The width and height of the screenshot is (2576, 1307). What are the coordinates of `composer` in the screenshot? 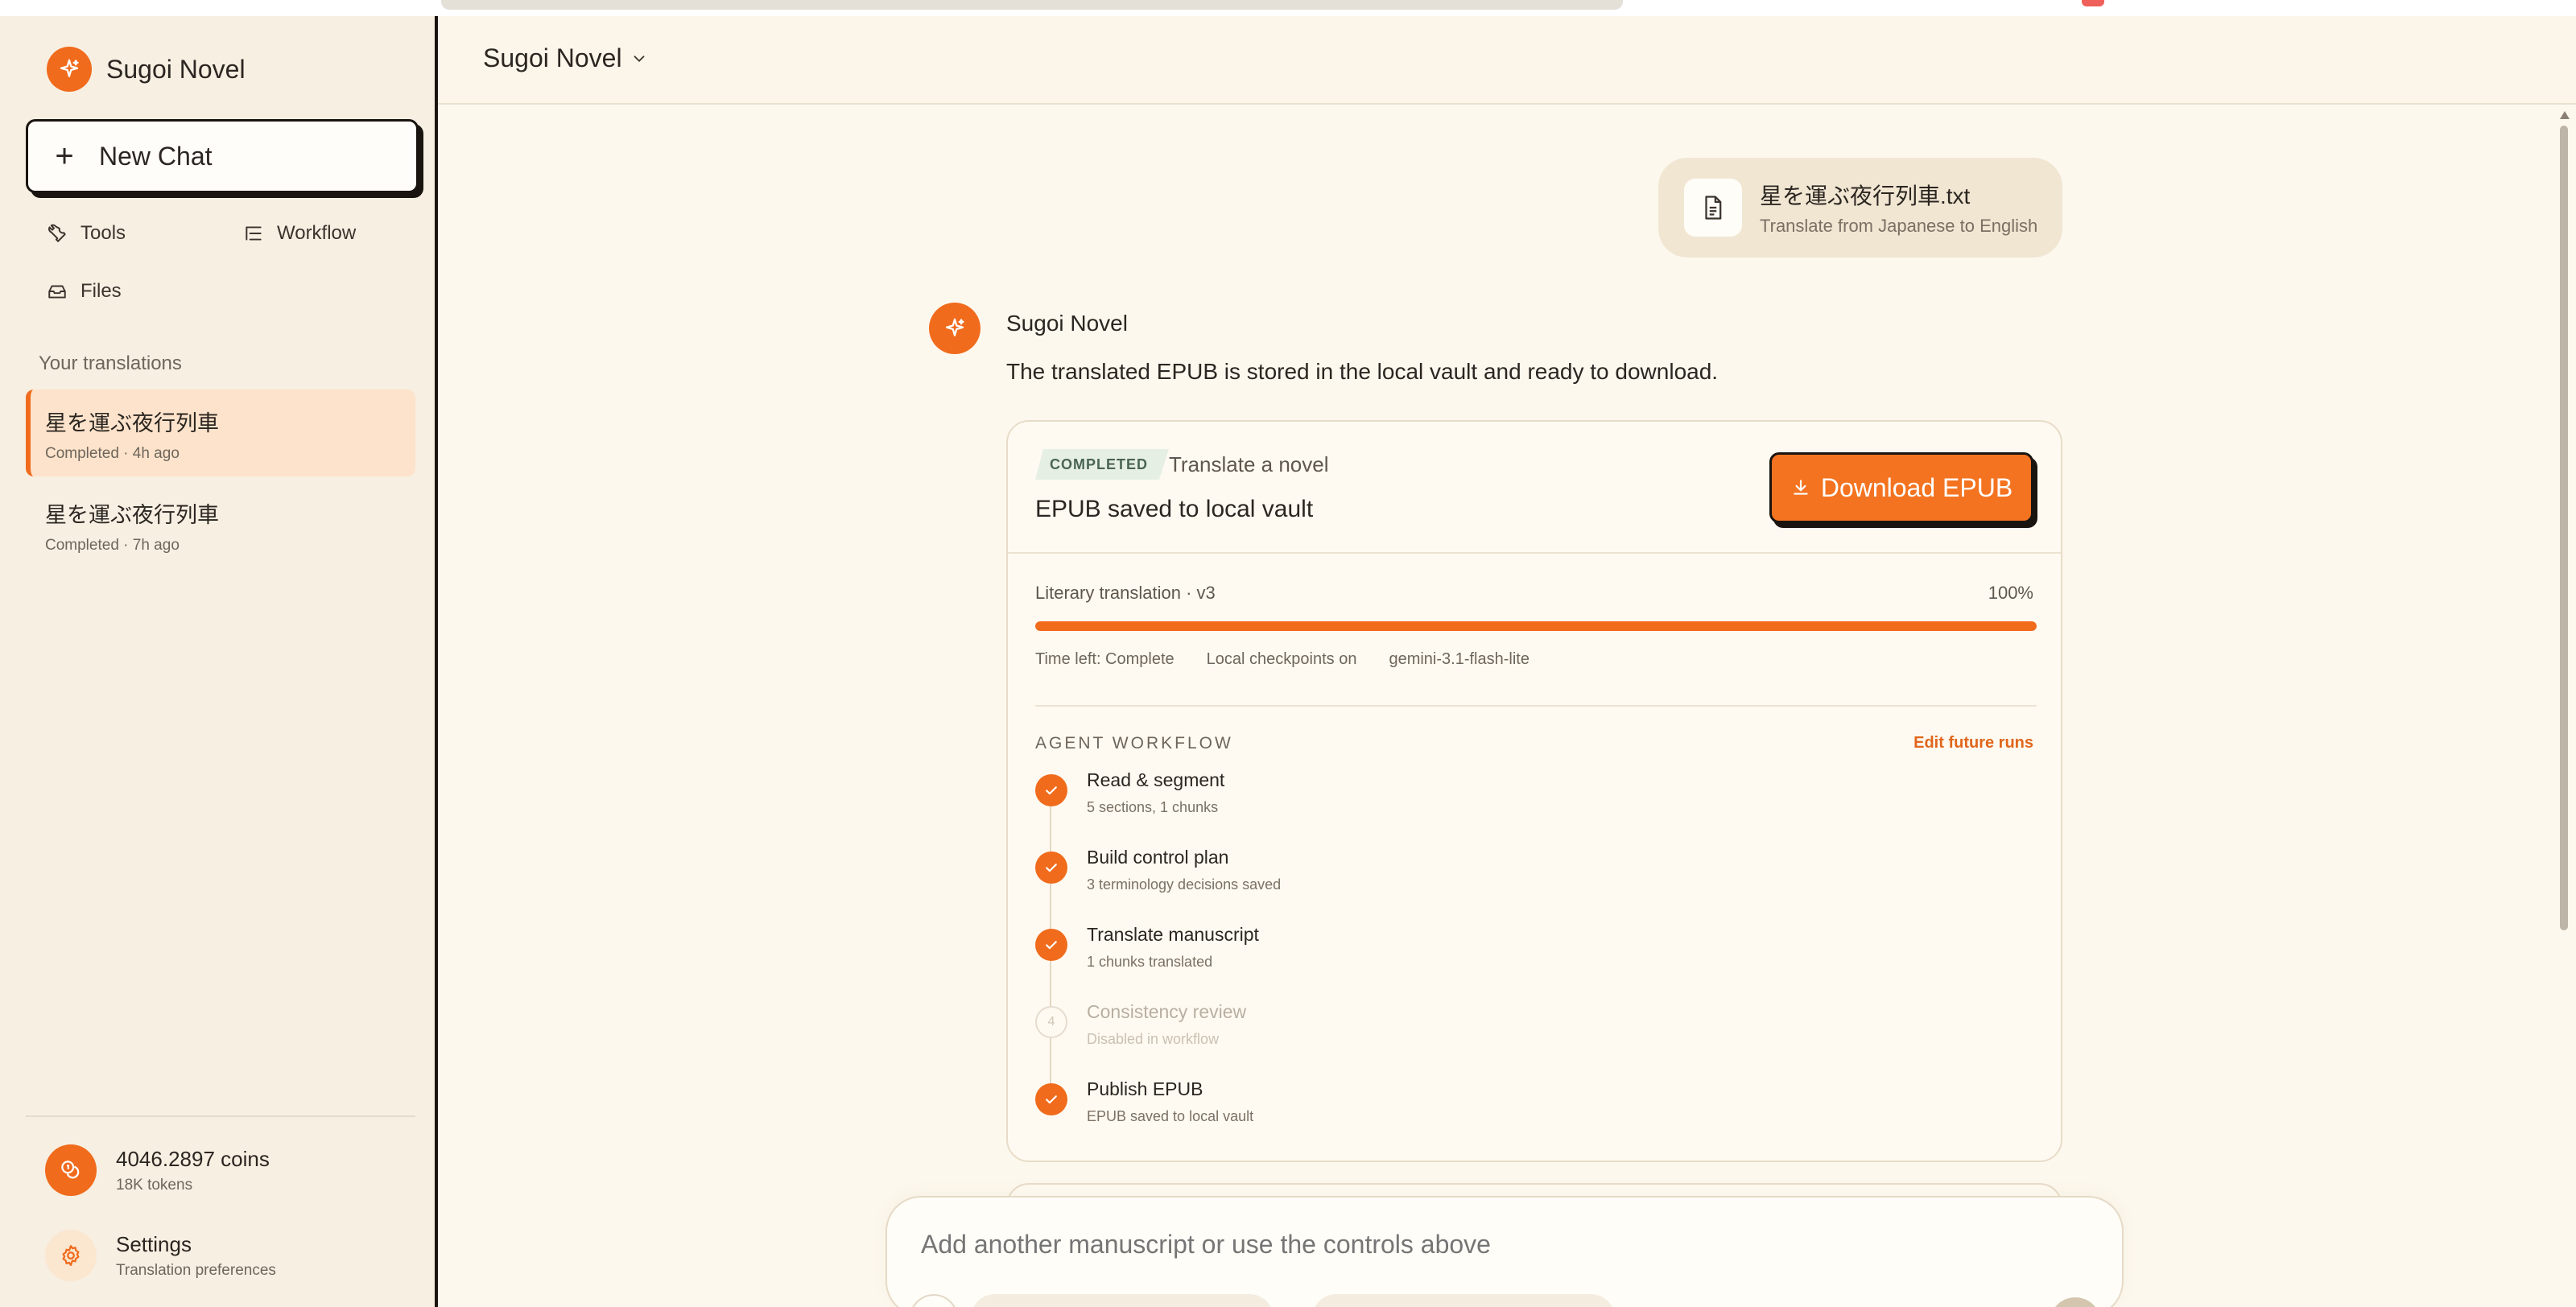 It's located at (1505, 1251).